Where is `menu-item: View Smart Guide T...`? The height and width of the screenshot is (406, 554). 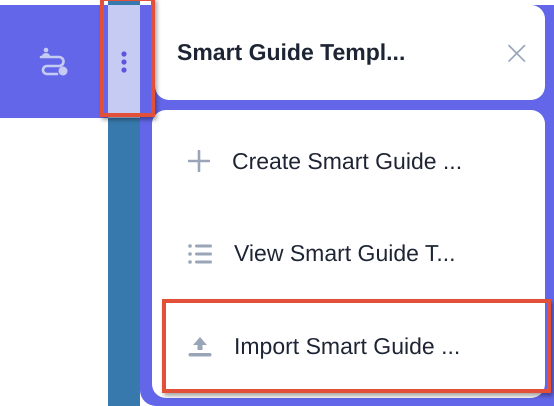
menu-item: View Smart Guide T... is located at coordinates (348, 254).